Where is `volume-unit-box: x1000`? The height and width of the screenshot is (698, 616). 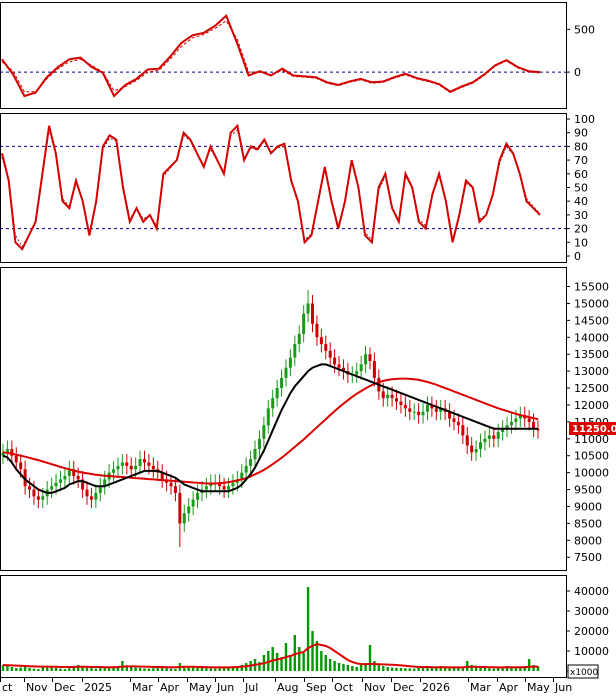
volume-unit-box: x1000 is located at coordinates (583, 671).